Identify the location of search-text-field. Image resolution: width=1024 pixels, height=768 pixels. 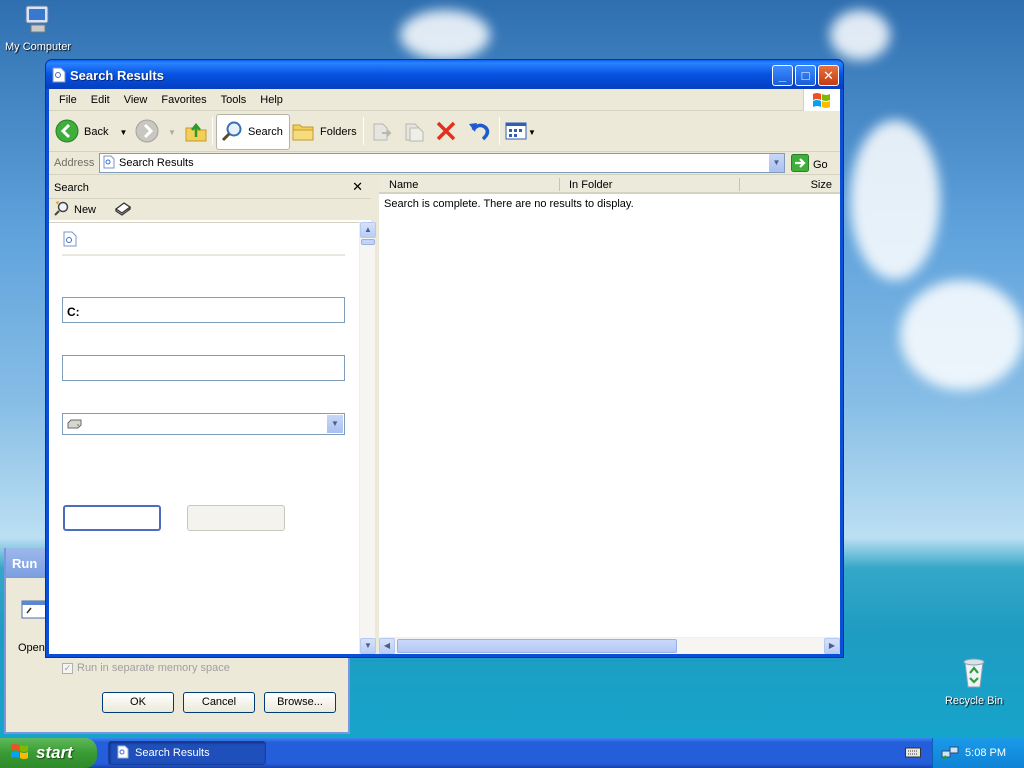
(203, 368).